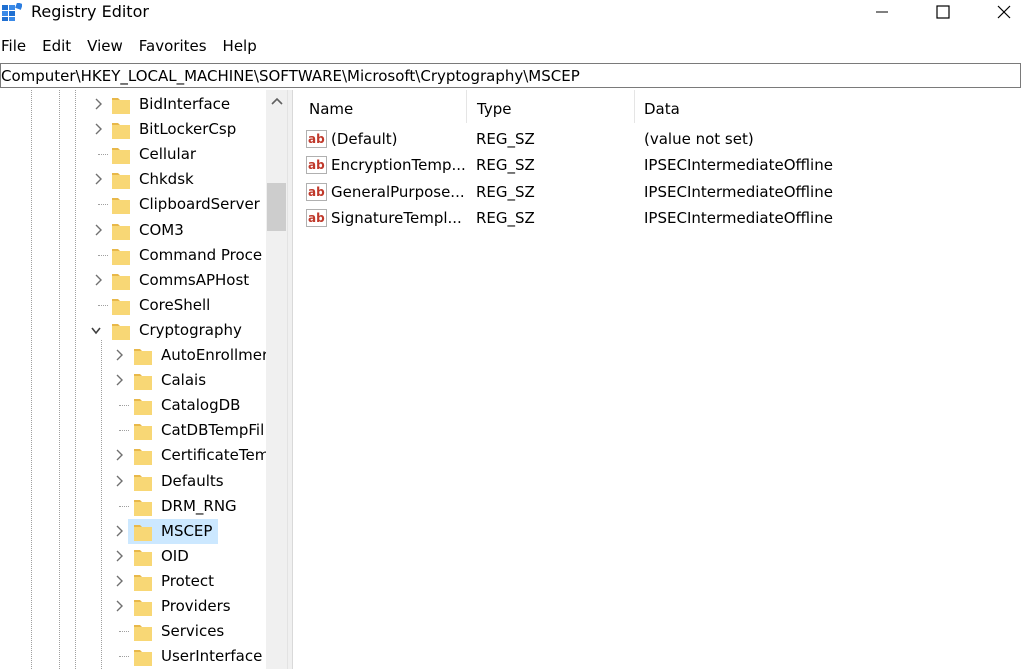  I want to click on menu-favorites: Favorites, so click(175, 46).